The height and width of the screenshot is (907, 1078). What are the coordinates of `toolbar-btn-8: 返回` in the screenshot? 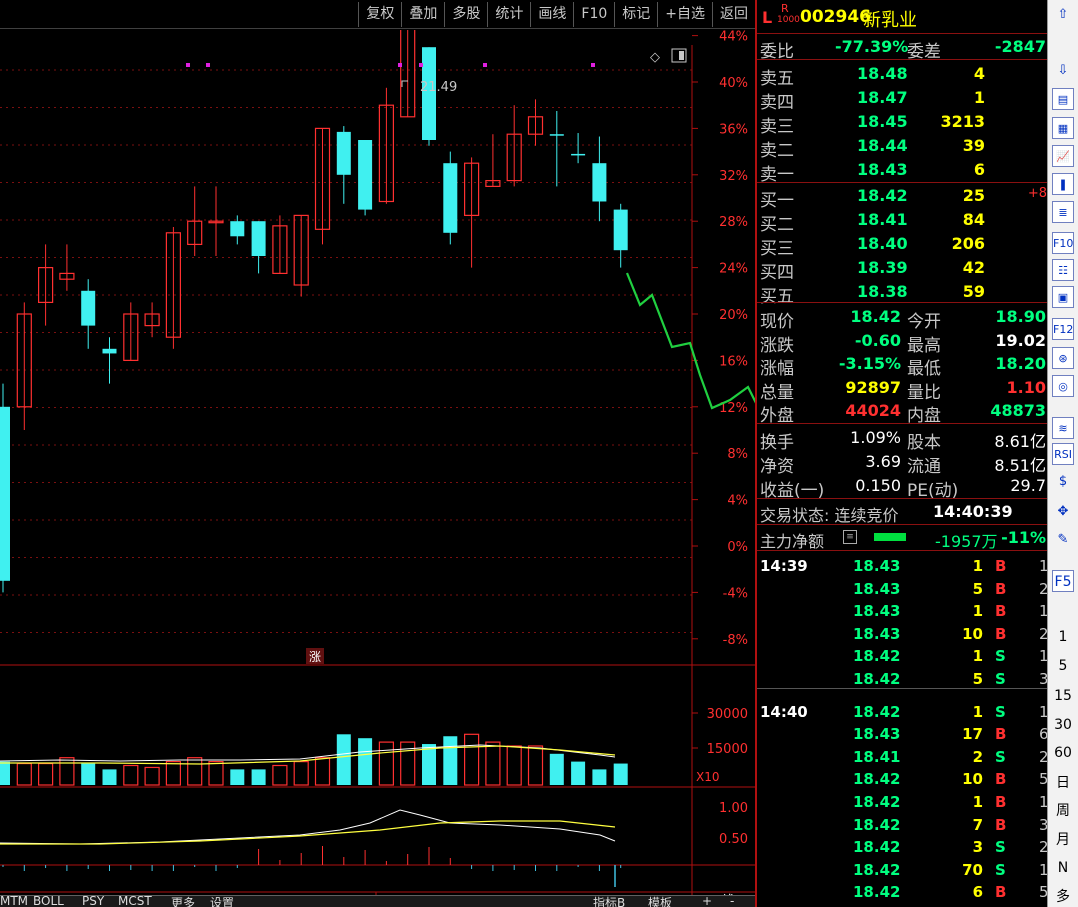 It's located at (733, 14).